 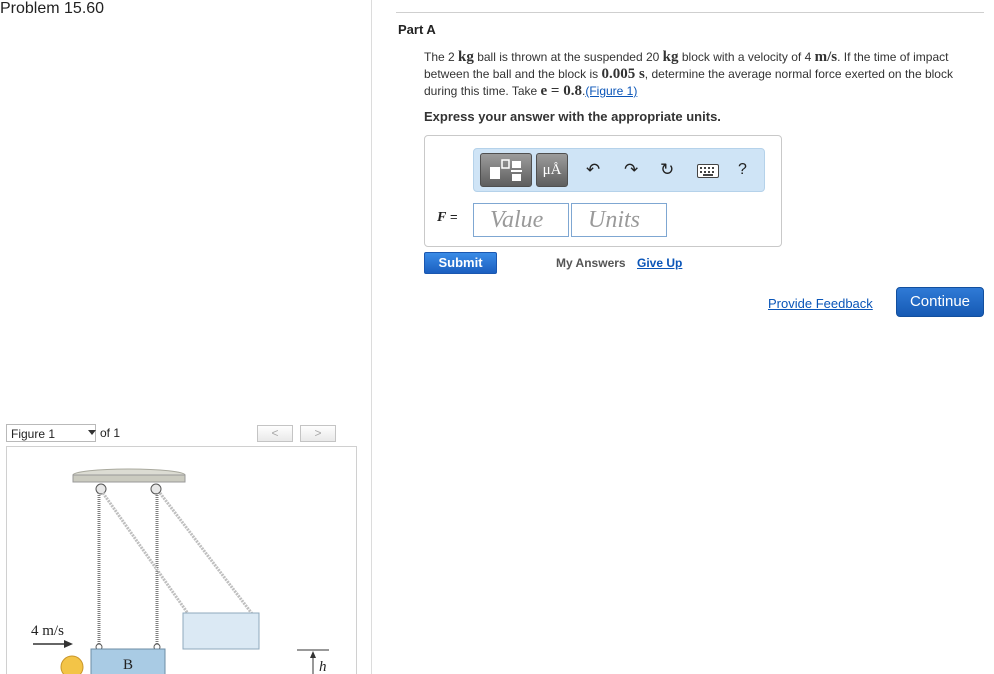 I want to click on templates-icon, so click(x=506, y=170).